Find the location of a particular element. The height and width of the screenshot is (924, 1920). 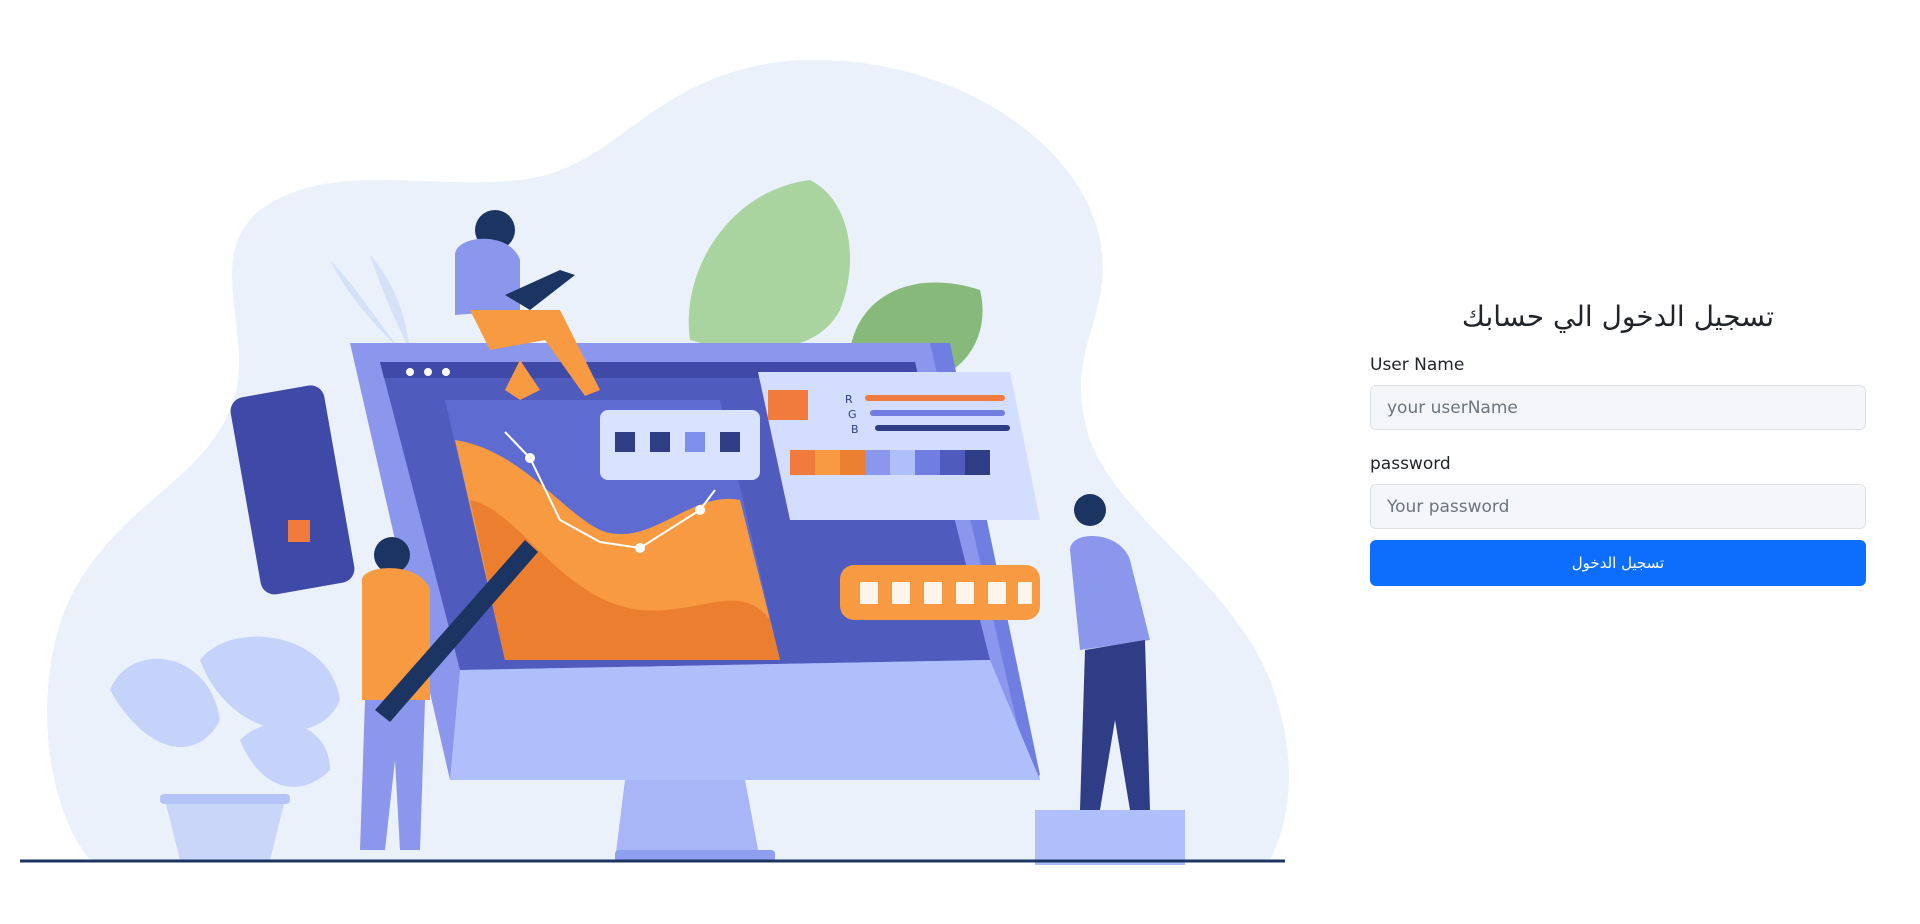

username-label: User Name is located at coordinates (1417, 365).